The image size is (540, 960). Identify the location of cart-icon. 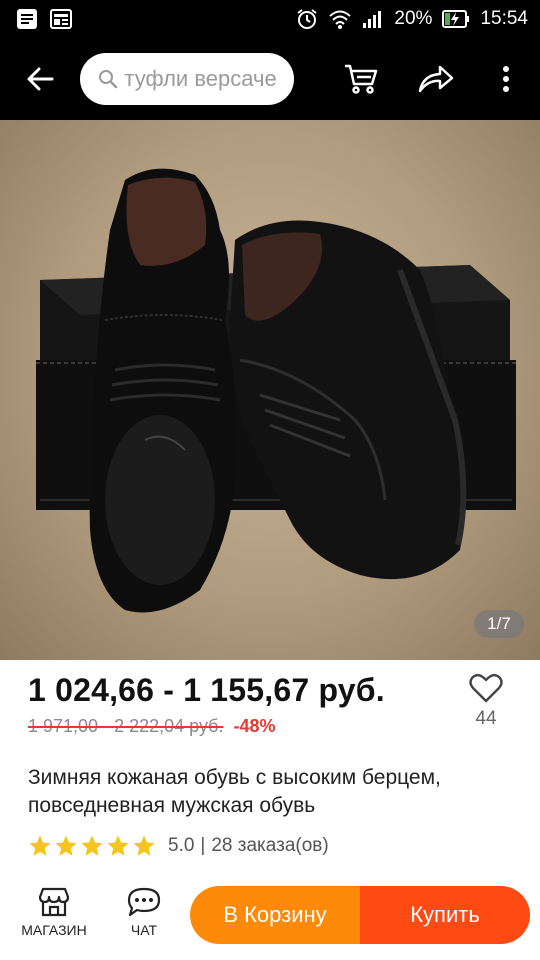
(361, 79).